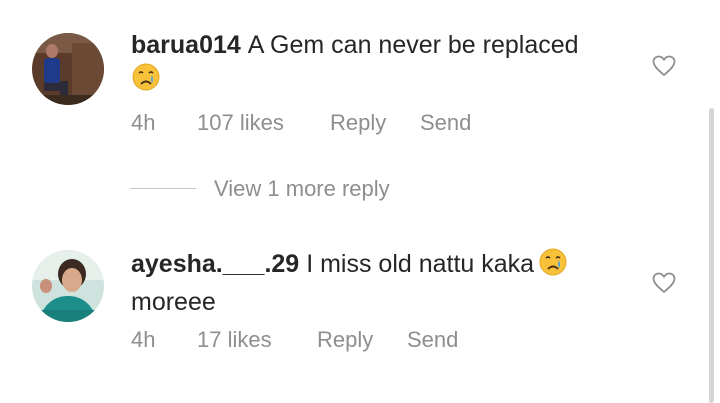 The image size is (720, 403). Describe the element at coordinates (381, 65) in the screenshot. I see `comment-text: barua014 A Gem can never be replaced` at that location.